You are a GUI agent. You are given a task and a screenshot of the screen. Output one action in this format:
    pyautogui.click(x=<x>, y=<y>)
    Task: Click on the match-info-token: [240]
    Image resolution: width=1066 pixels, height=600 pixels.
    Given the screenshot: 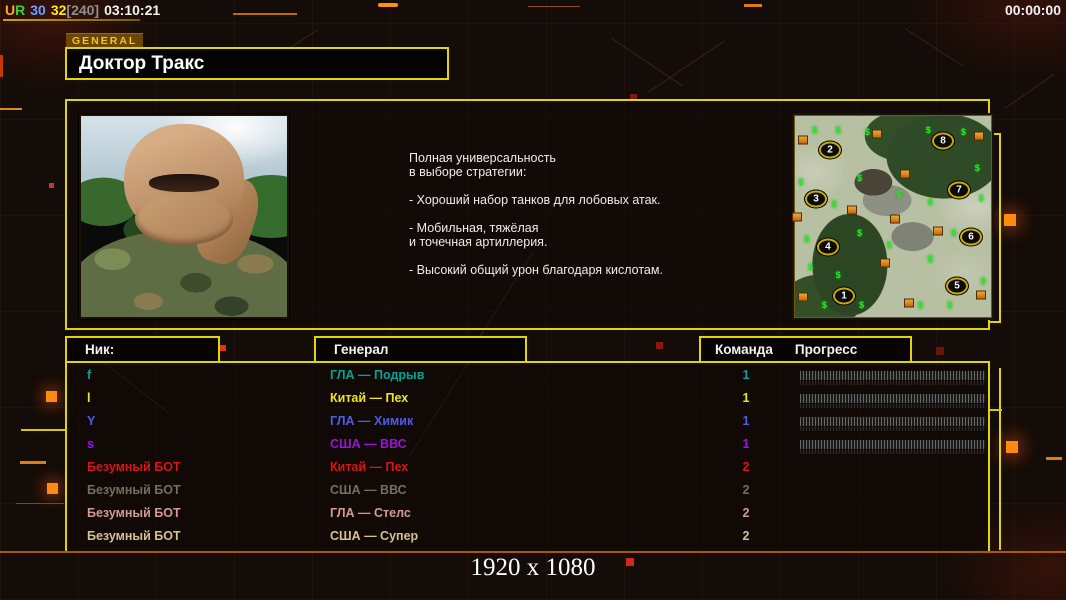 What is the action you would take?
    pyautogui.click(x=83, y=10)
    